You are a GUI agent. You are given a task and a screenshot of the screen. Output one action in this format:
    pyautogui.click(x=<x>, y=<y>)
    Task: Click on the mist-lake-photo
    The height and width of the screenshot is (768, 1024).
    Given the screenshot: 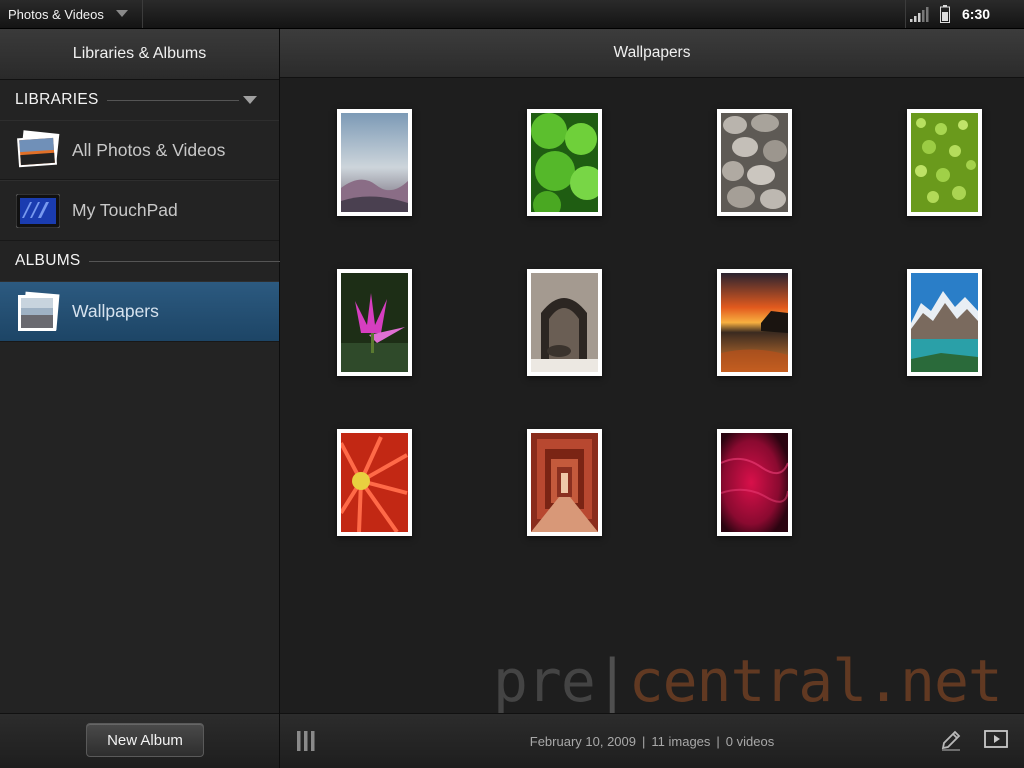 What is the action you would take?
    pyautogui.click(x=374, y=162)
    